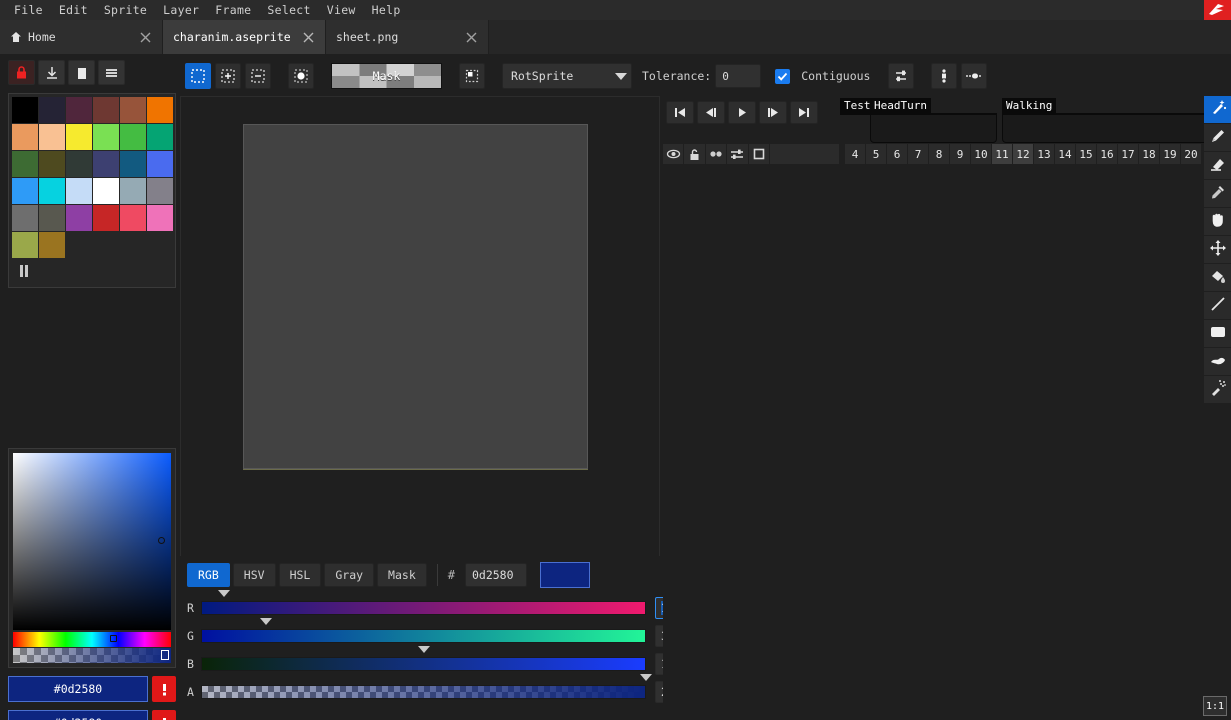 The width and height of the screenshot is (1231, 720). I want to click on tolerance-input: 0, so click(738, 76).